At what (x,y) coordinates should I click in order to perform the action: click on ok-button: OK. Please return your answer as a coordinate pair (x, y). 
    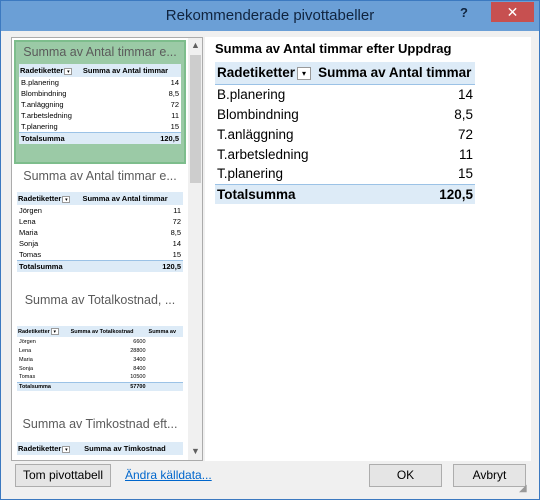
    Looking at the image, I should click on (405, 475).